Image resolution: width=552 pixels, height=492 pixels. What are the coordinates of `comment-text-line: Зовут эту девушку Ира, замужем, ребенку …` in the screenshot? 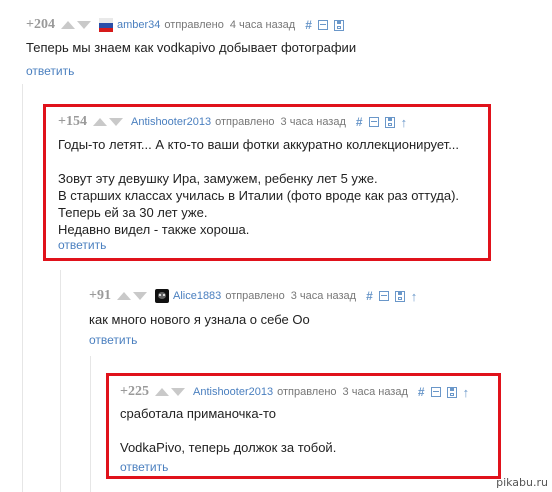 It's located at (218, 178).